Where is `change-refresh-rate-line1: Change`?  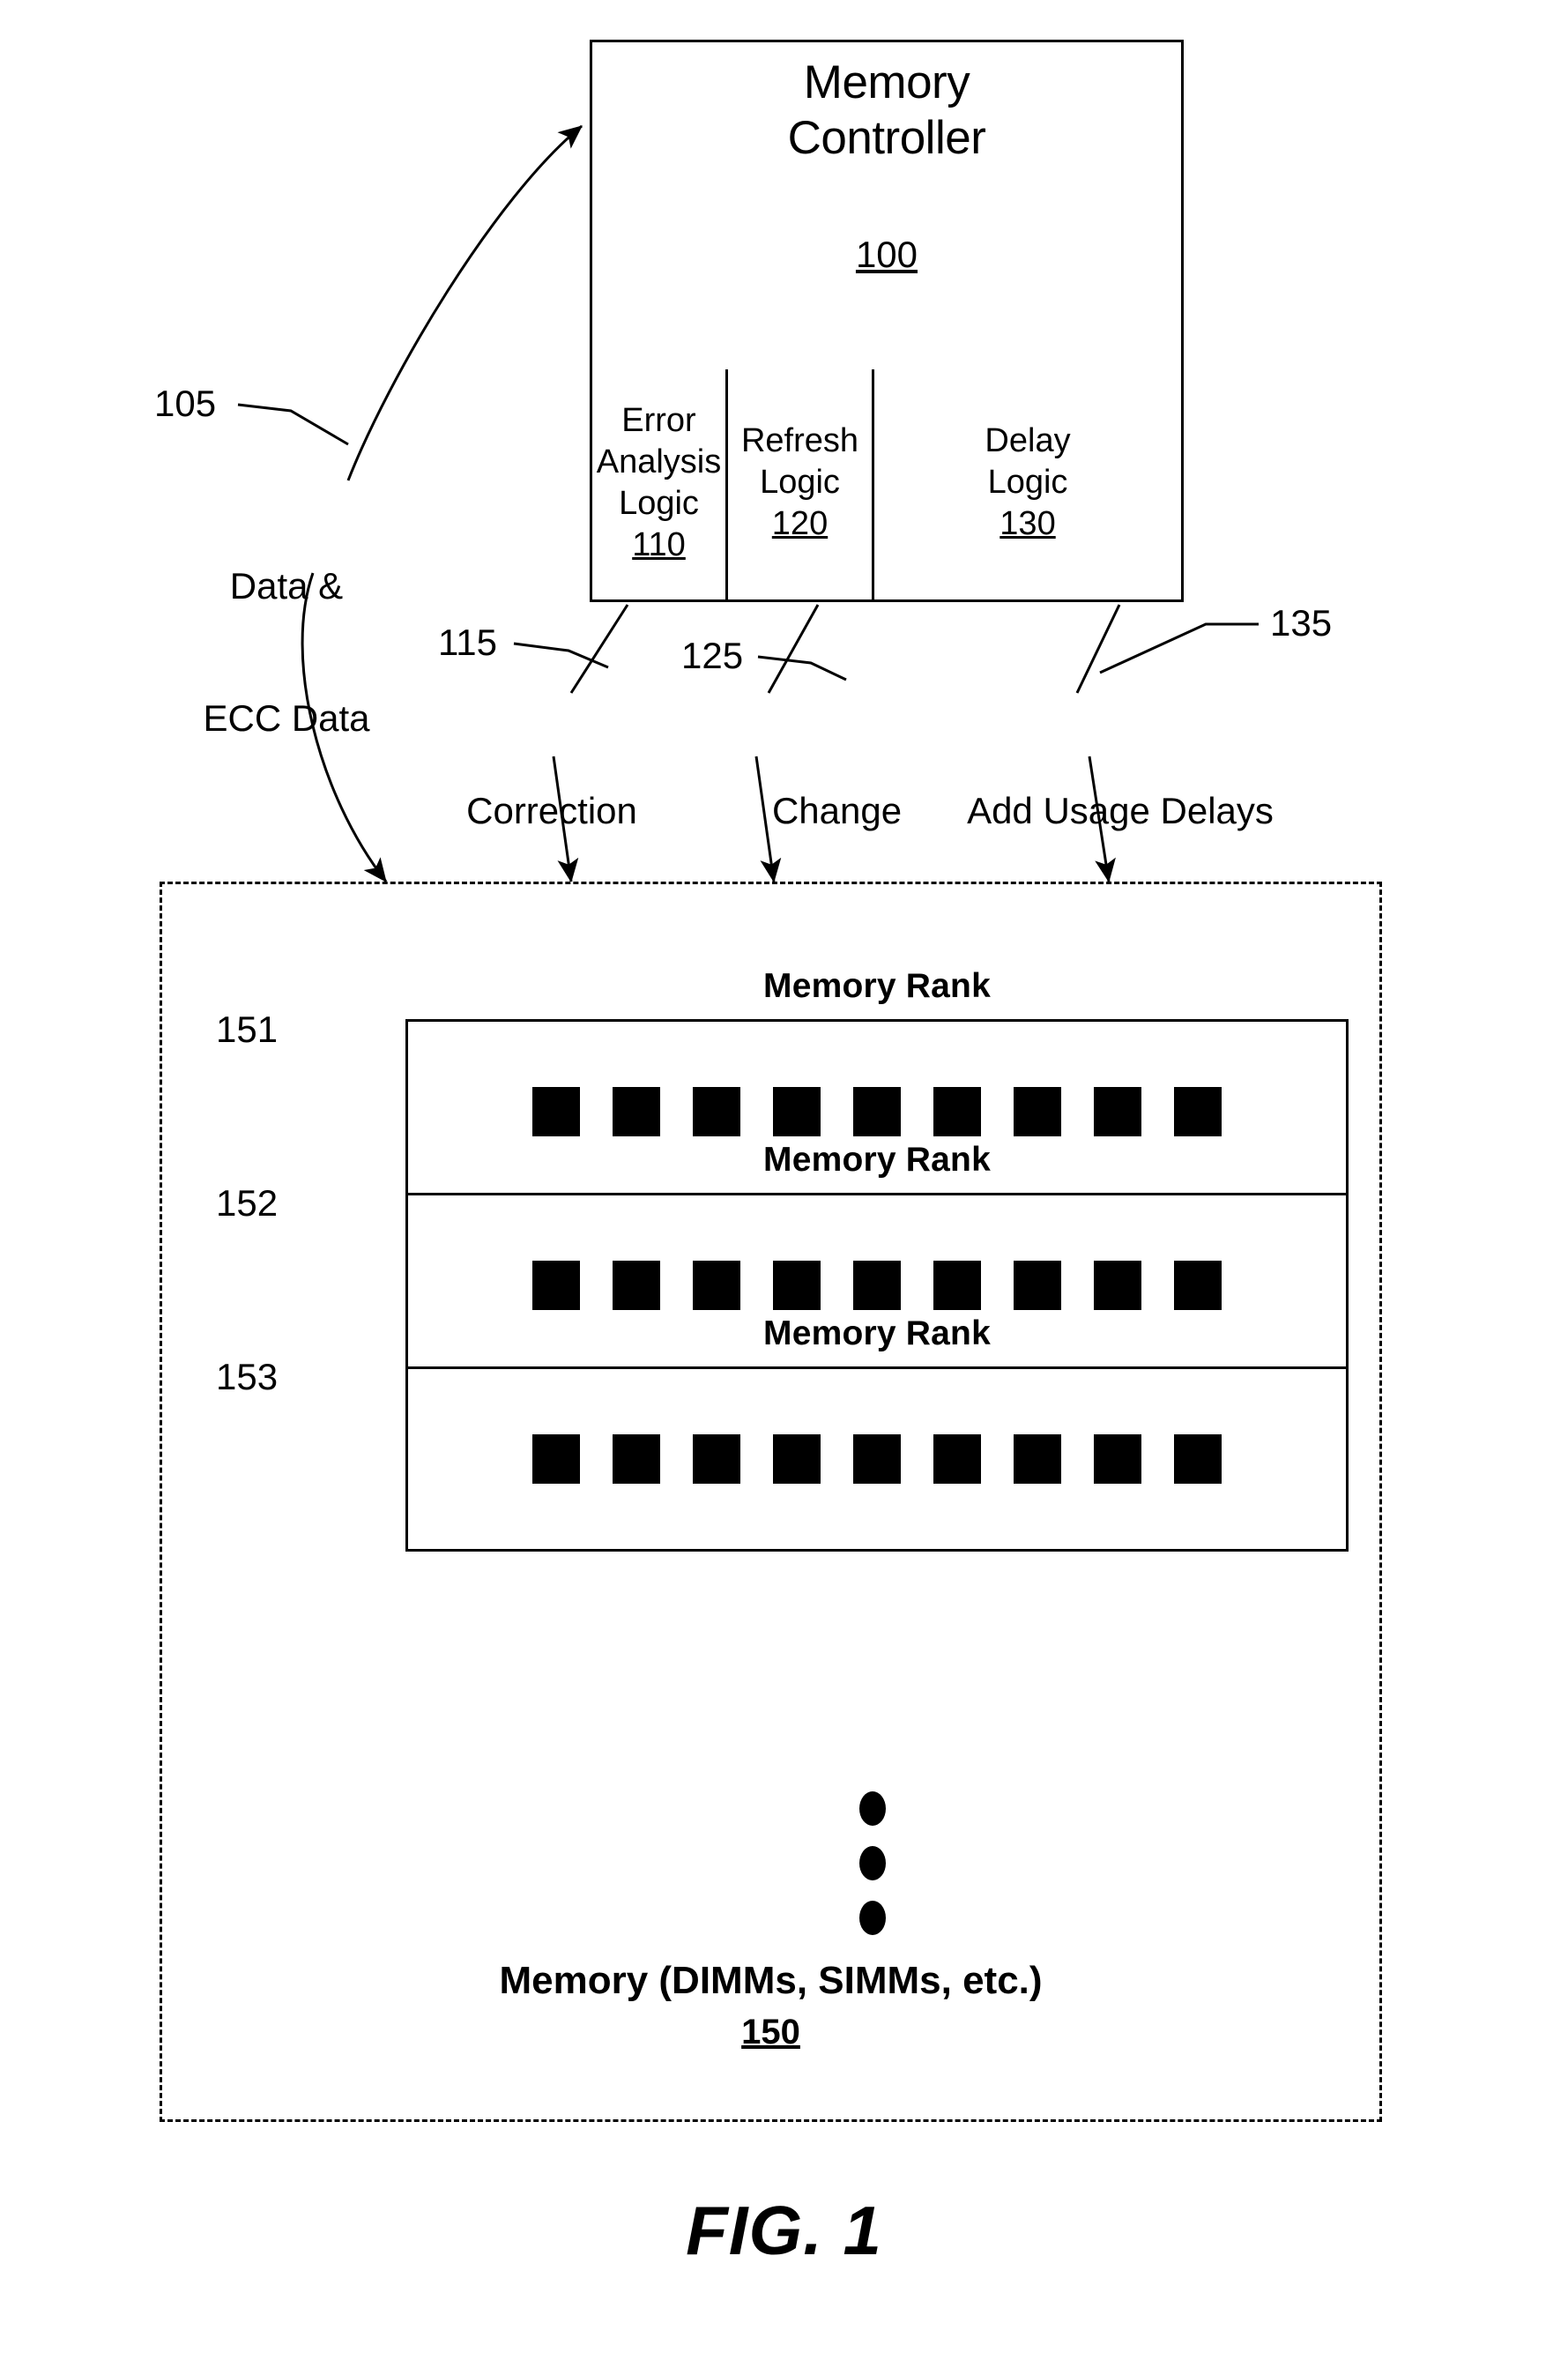
change-refresh-rate-line1: Change is located at coordinates (837, 810).